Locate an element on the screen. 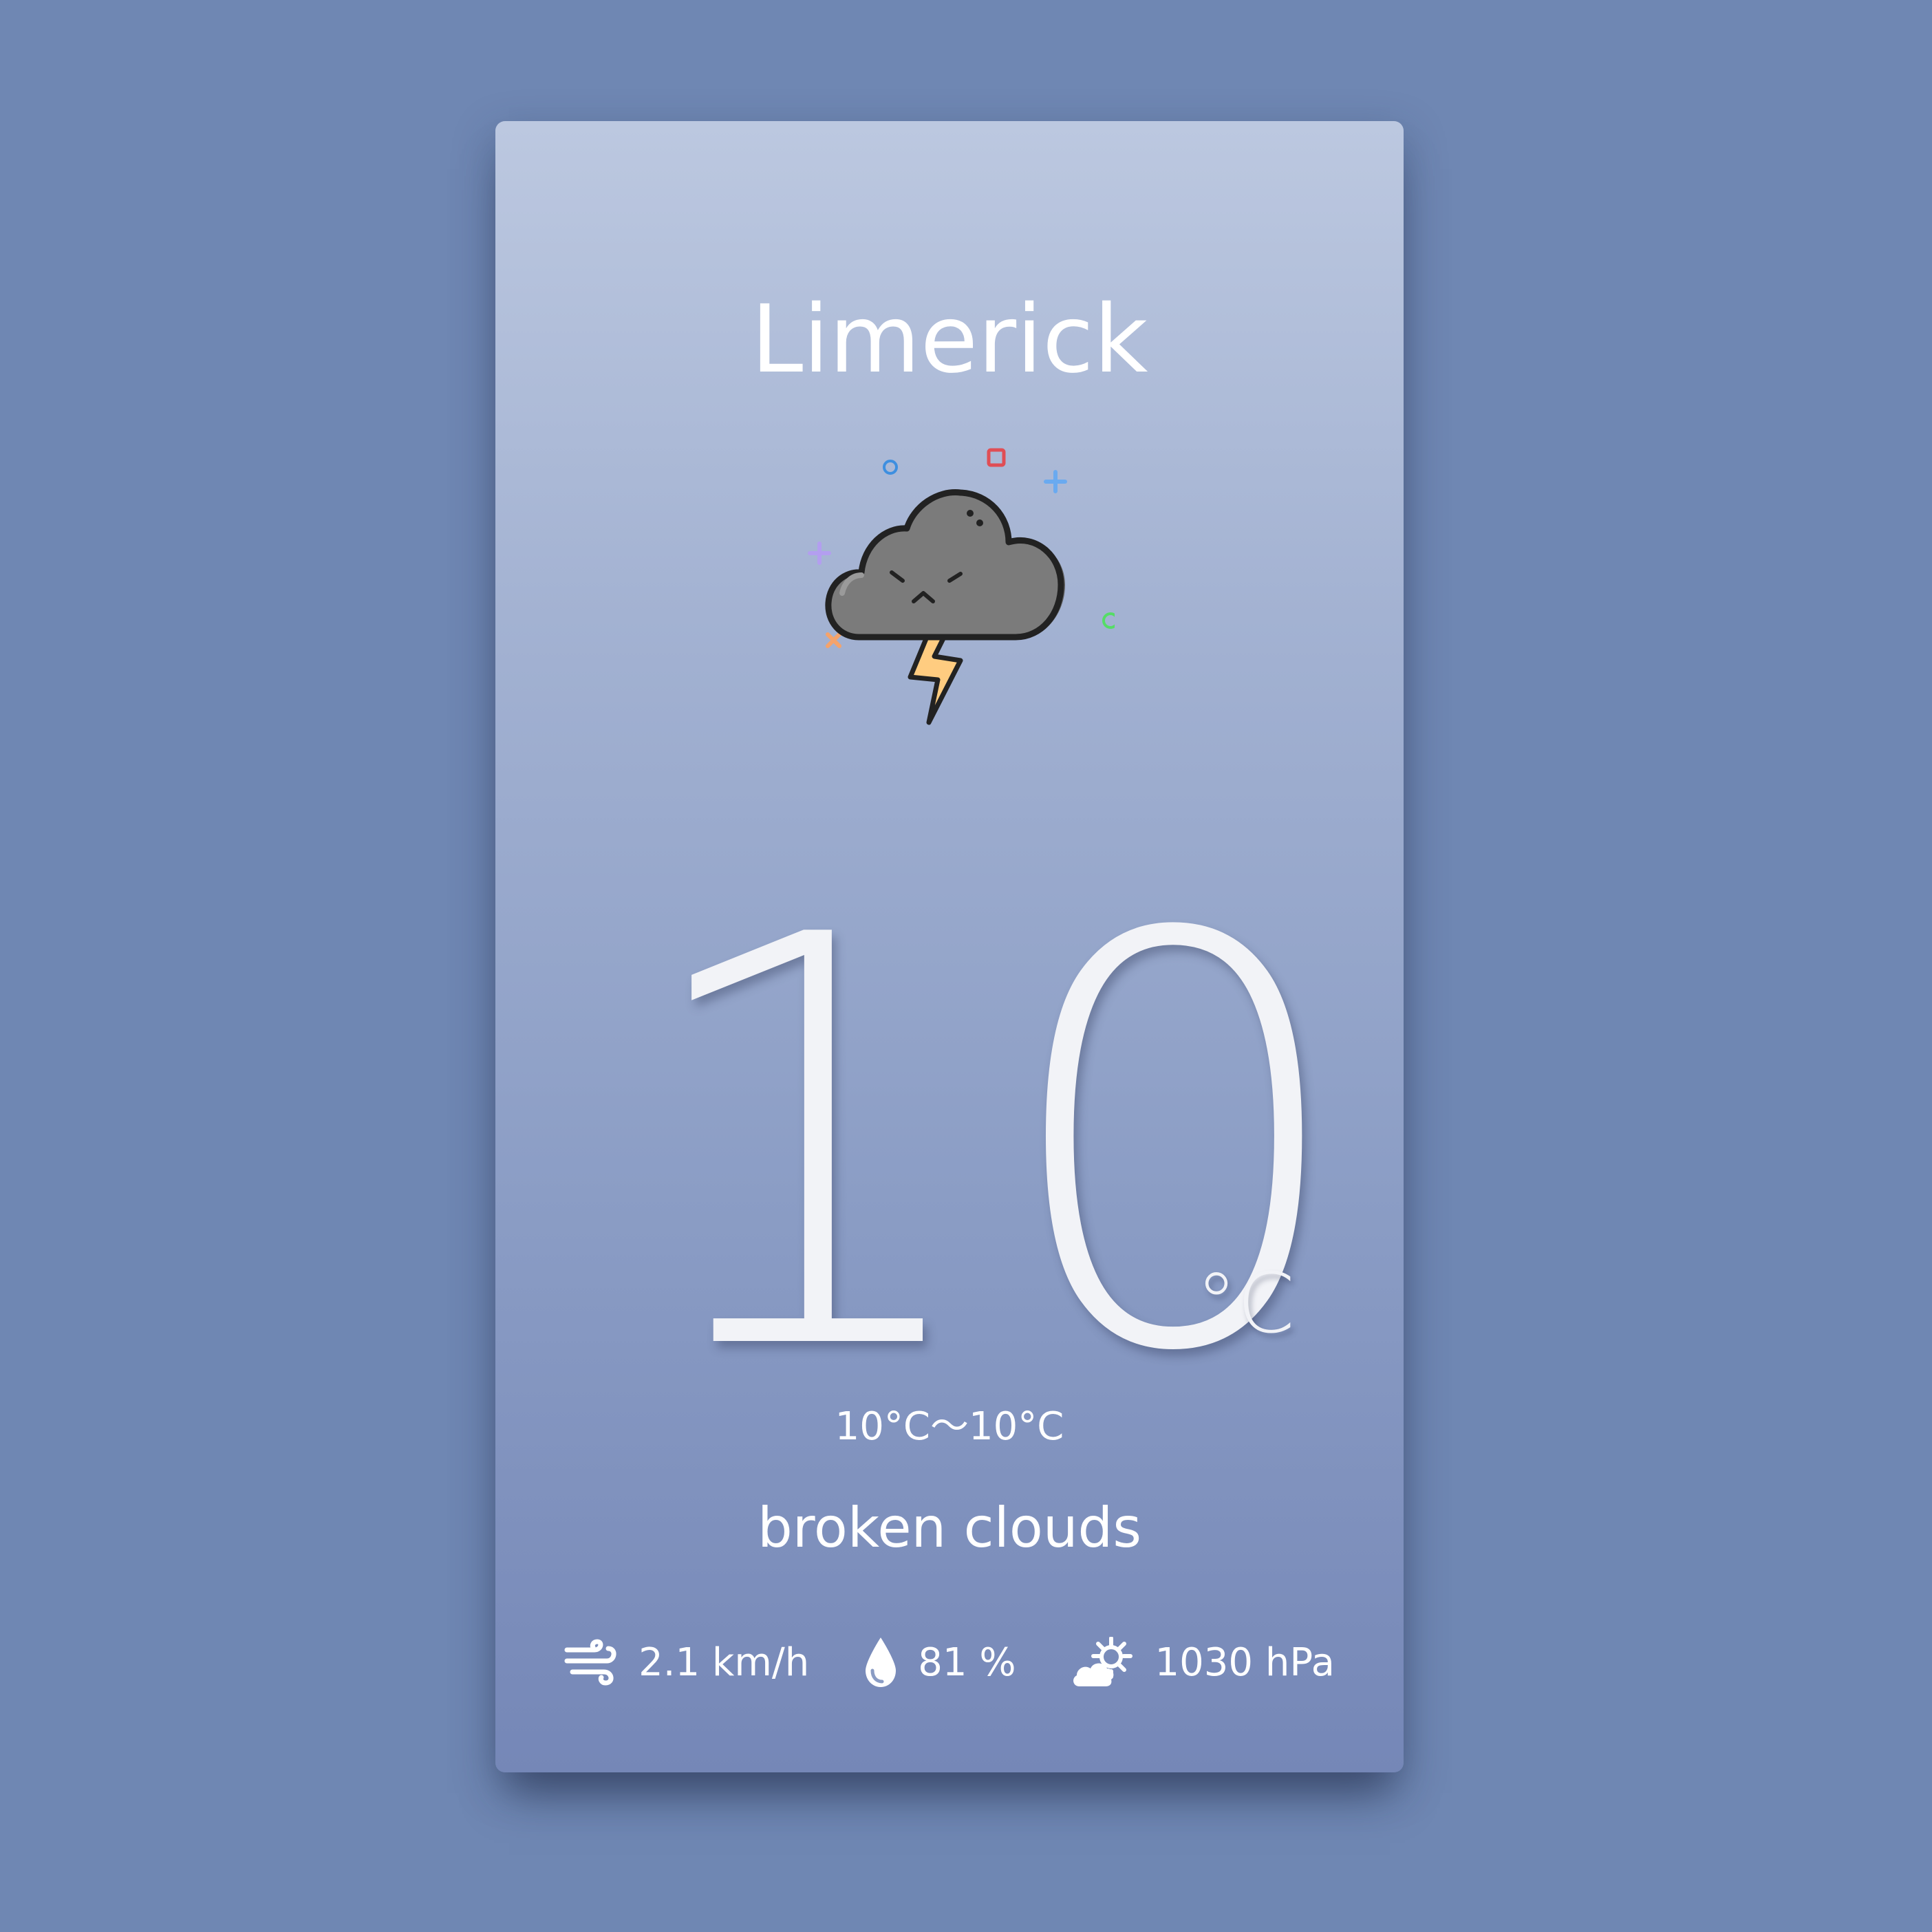 This screenshot has height=1932, width=1932. pressure-stat: 1030 hPa is located at coordinates (1202, 1662).